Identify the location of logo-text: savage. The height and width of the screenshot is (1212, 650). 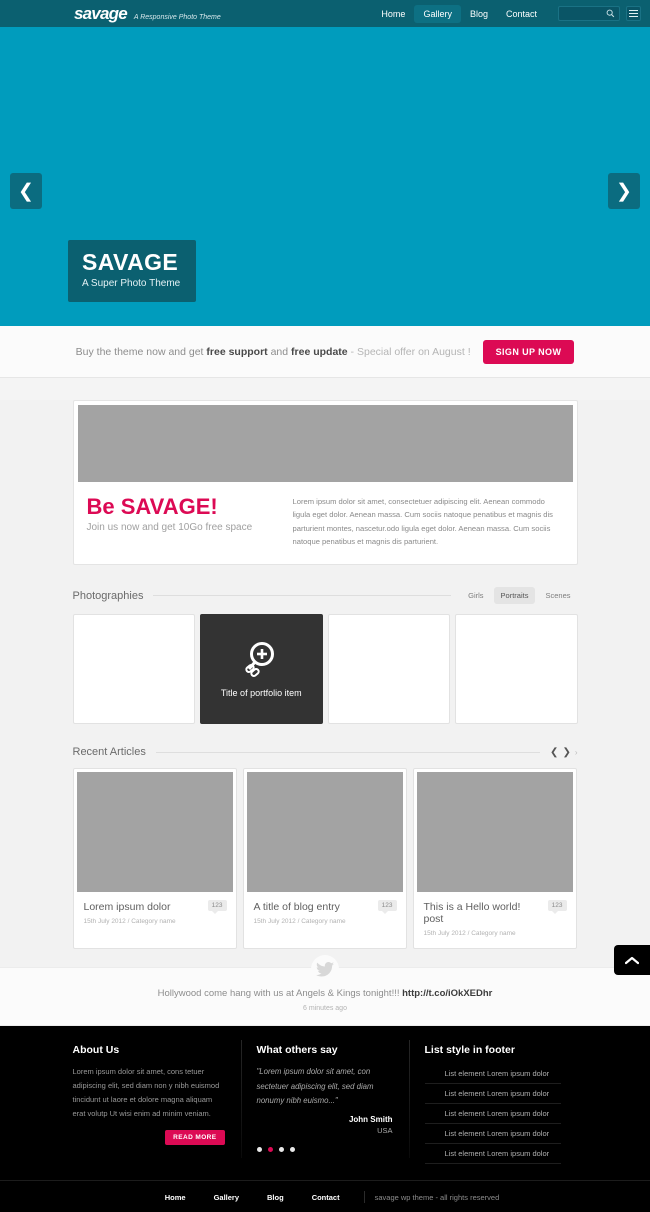
(101, 13).